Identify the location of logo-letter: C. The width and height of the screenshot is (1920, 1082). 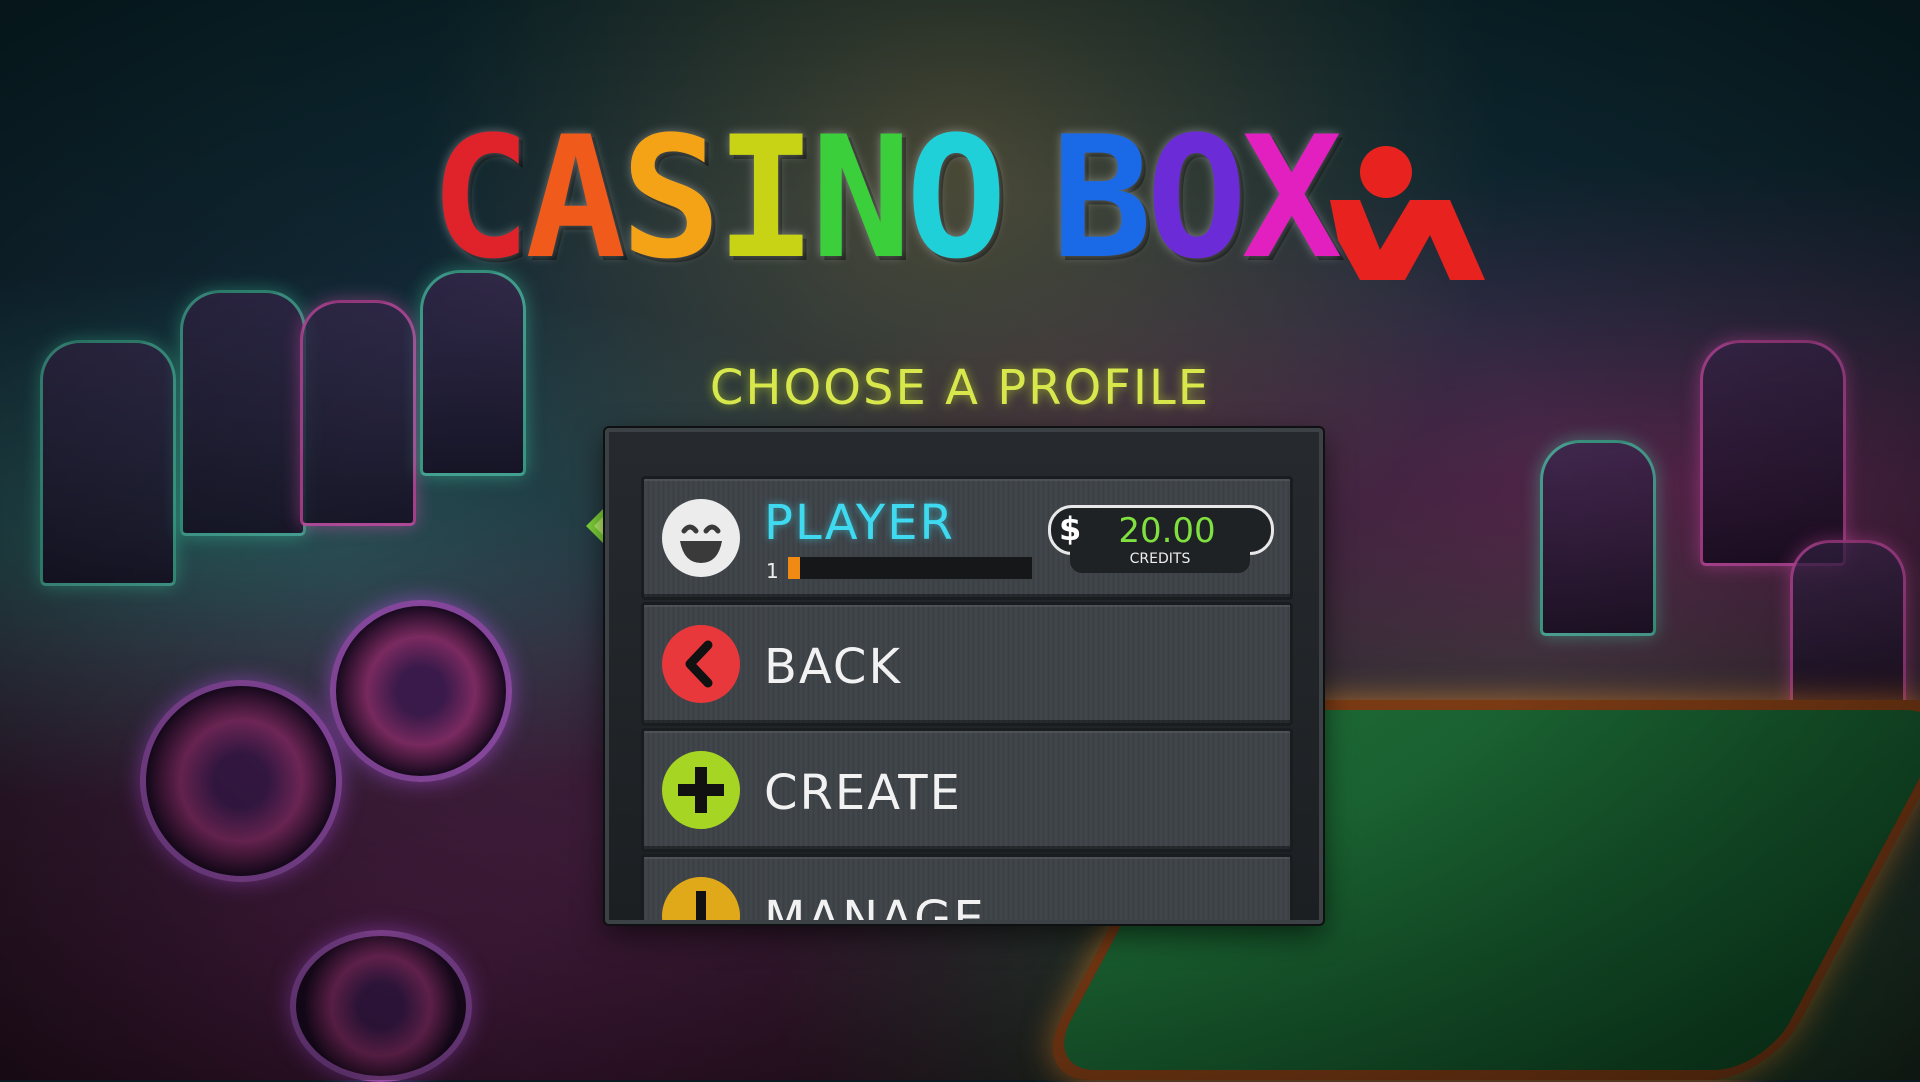
(480, 198).